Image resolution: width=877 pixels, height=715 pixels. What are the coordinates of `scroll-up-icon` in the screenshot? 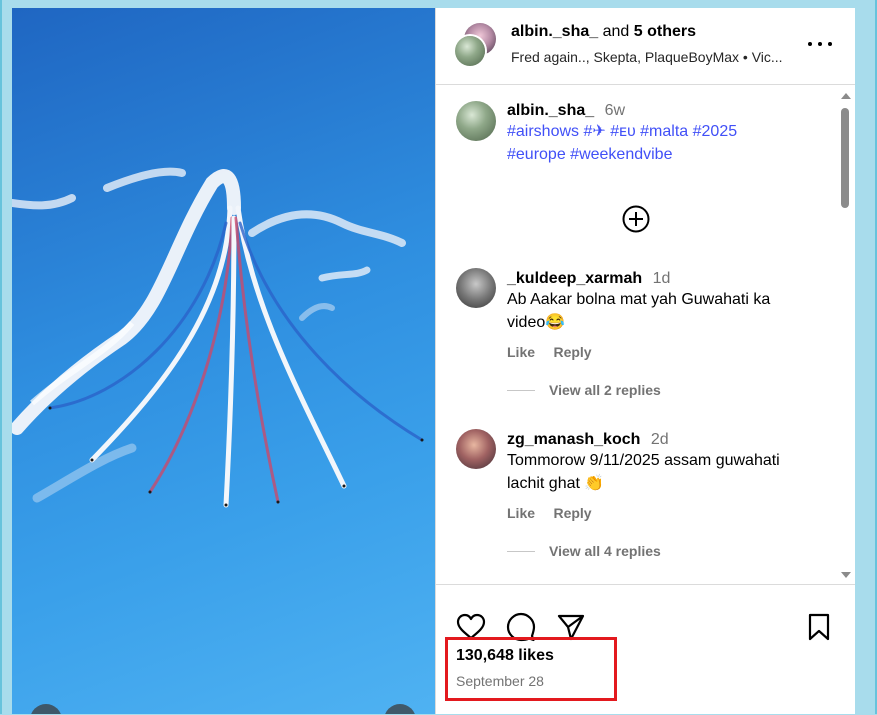 It's located at (846, 95).